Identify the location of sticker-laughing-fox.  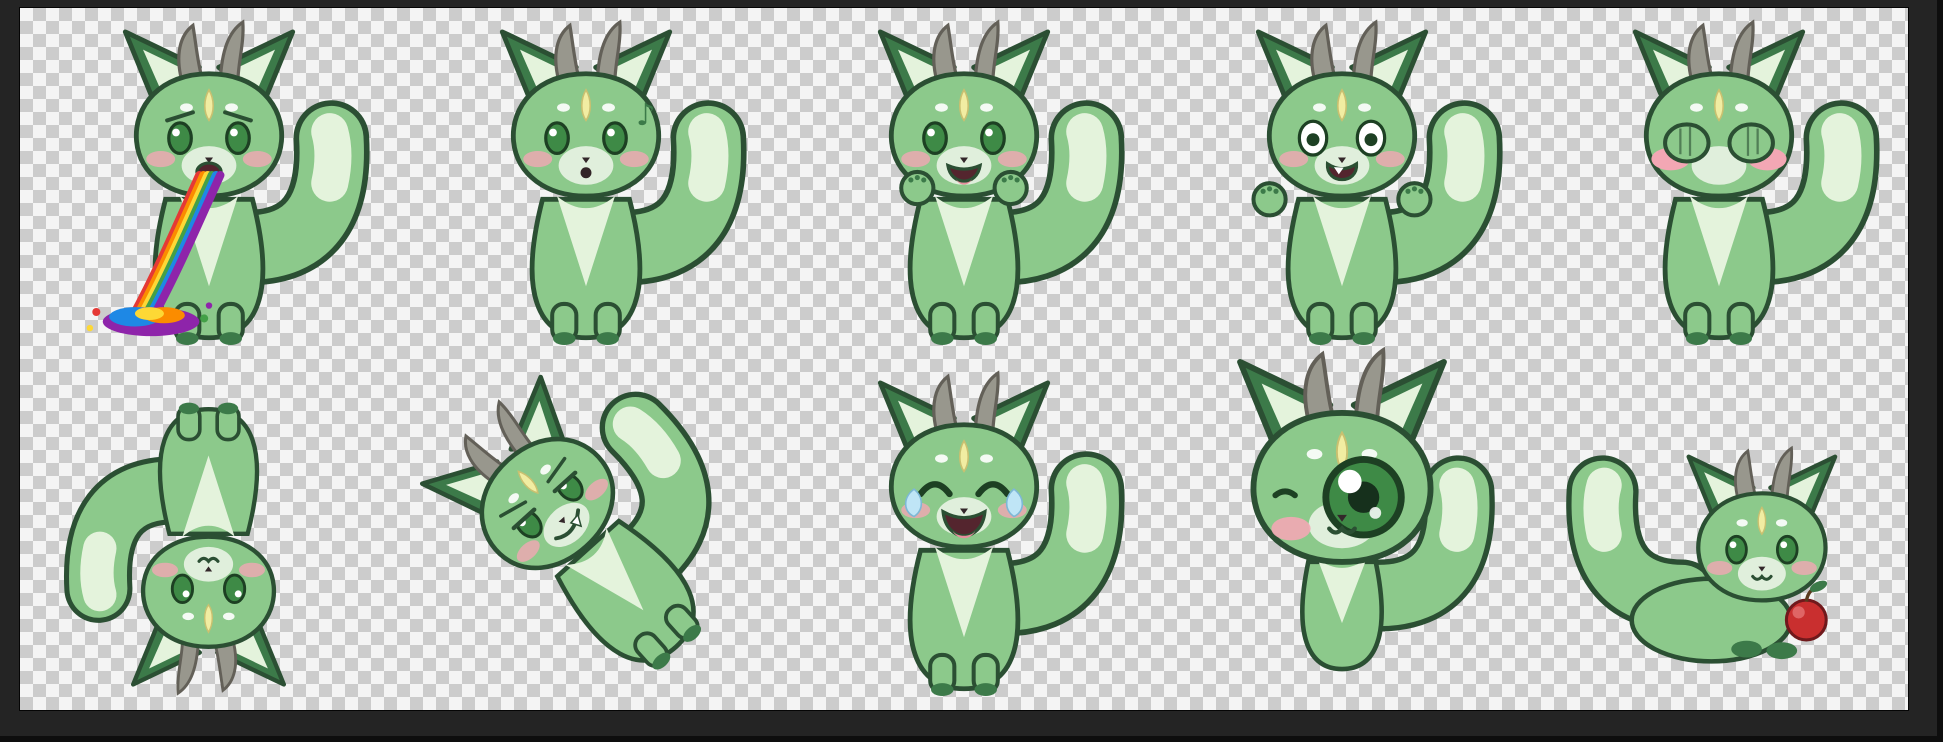
(964, 534).